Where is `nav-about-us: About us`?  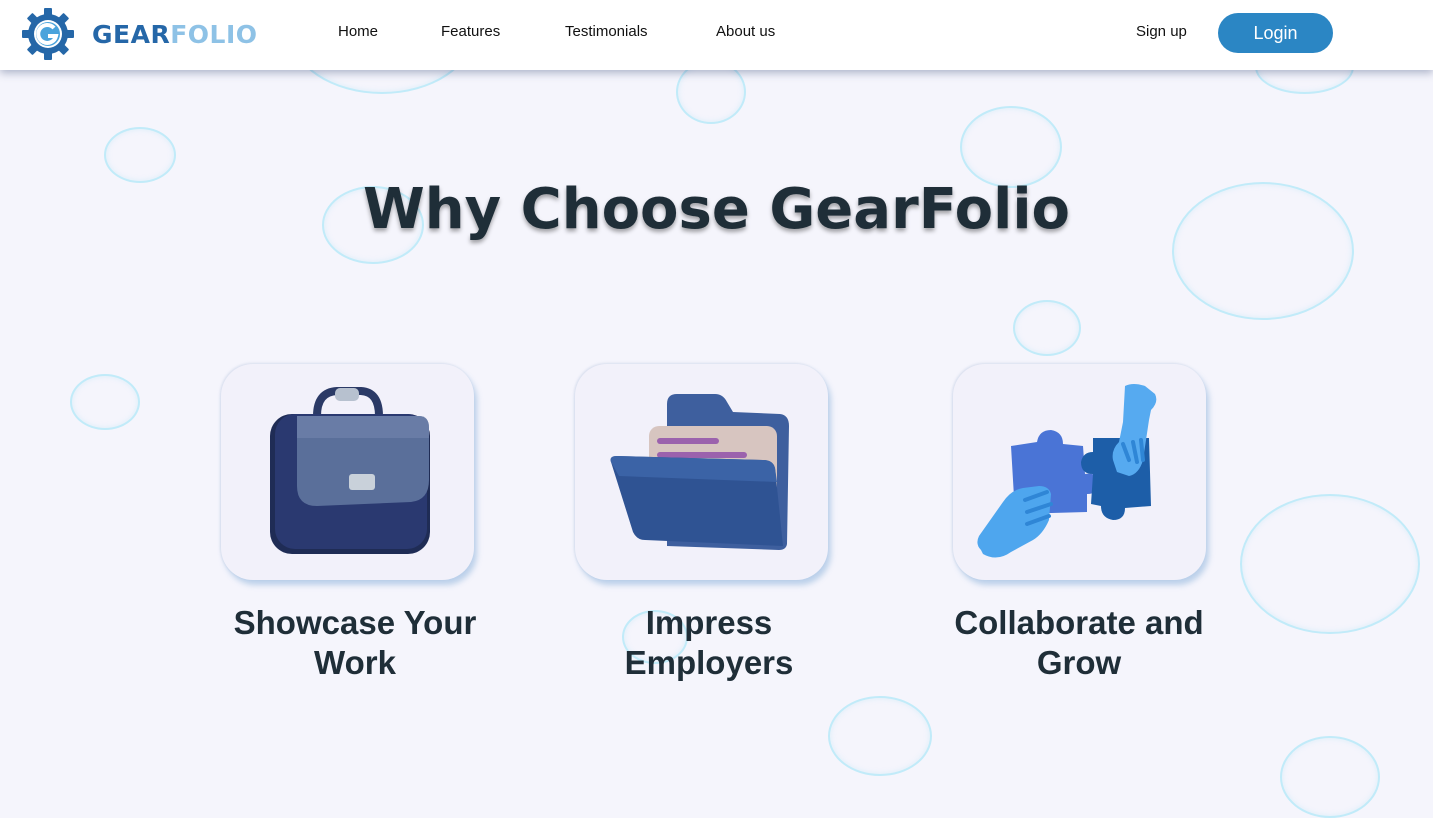 nav-about-us: About us is located at coordinates (745, 31).